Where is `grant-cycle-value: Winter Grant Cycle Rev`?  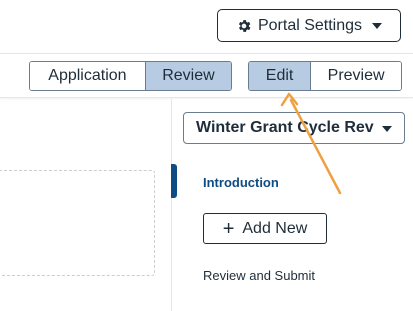 grant-cycle-value: Winter Grant Cycle Rev is located at coordinates (285, 127).